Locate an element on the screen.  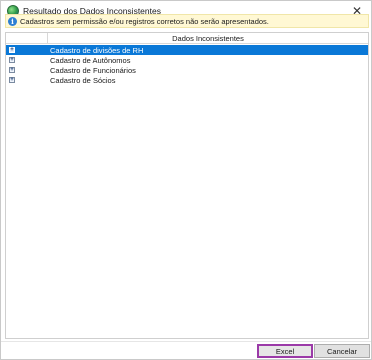
info-icon: i is located at coordinates (12, 21).